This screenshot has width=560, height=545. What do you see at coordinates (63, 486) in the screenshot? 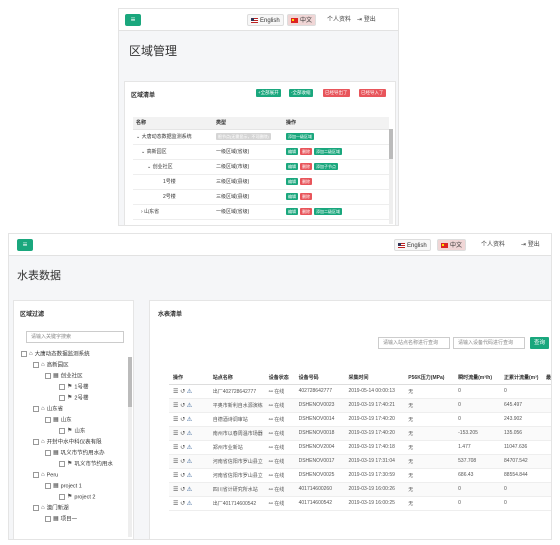
I see `tree-node: ▦ project 1` at bounding box center [63, 486].